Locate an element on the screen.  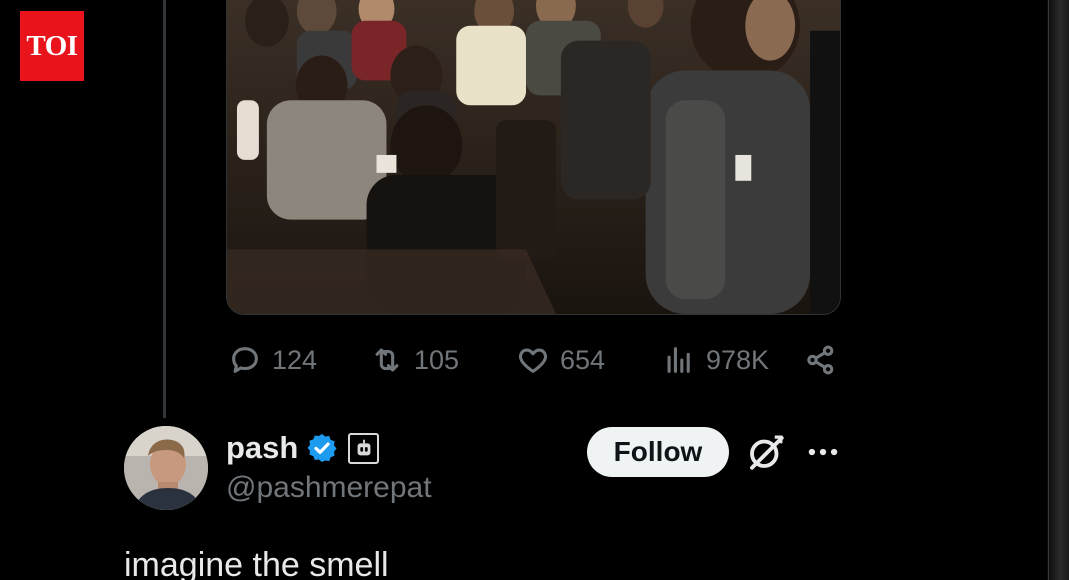
views-count: 978K is located at coordinates (738, 359).